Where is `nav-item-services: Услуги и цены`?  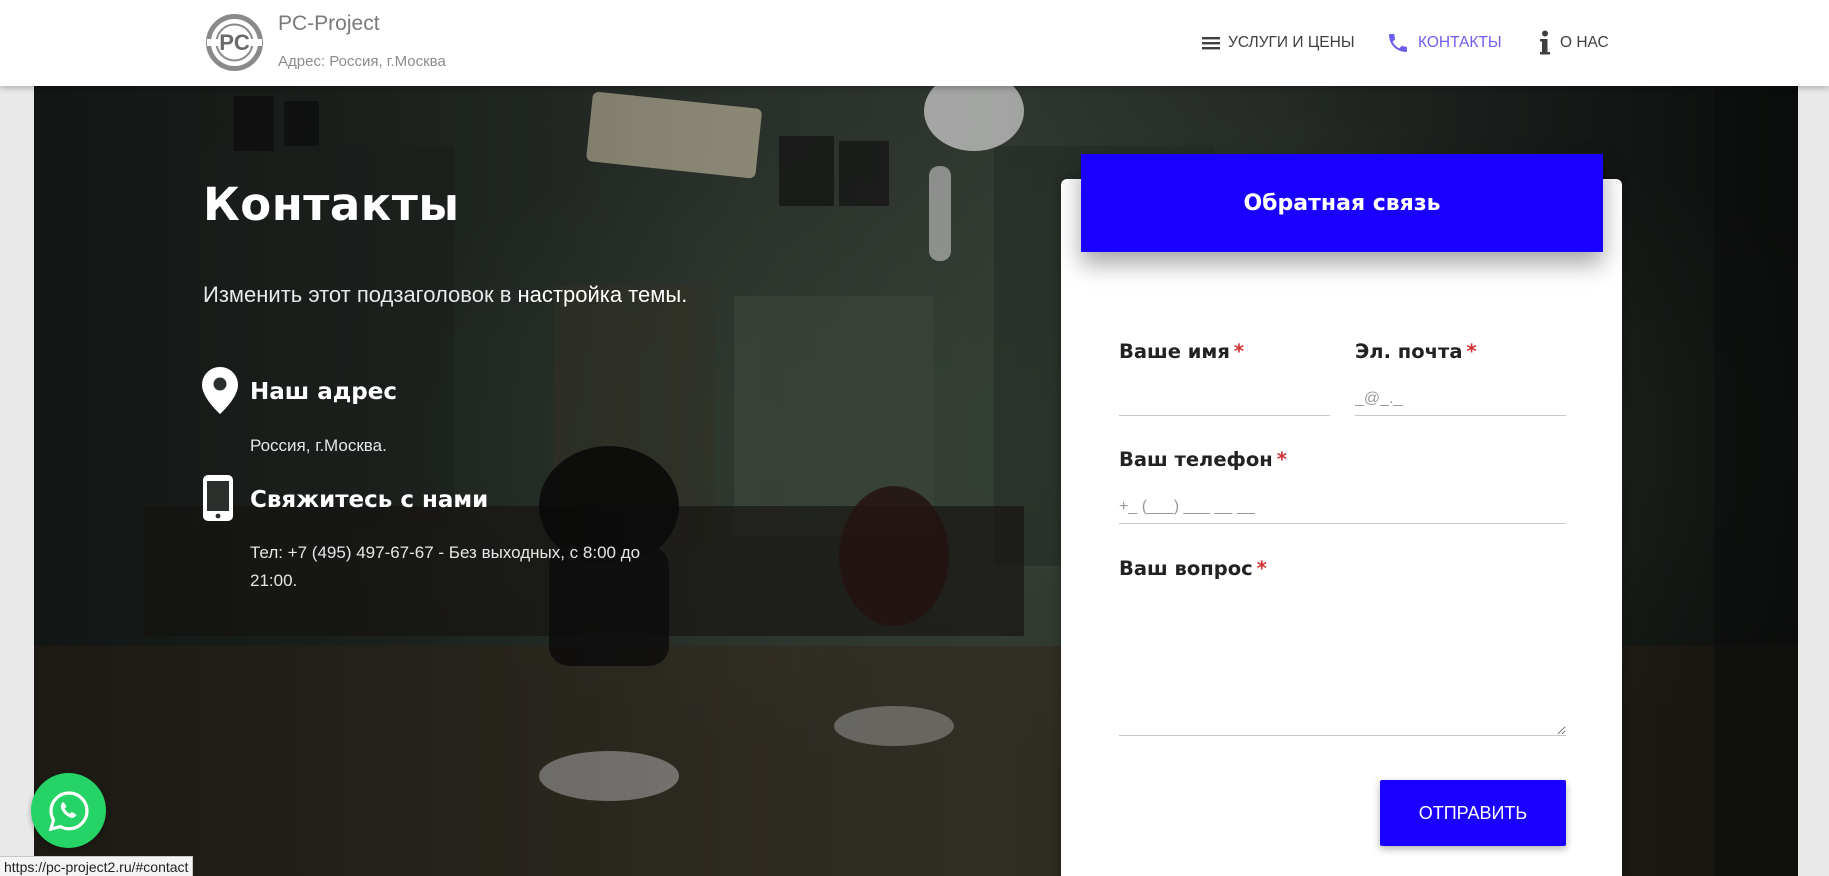
nav-item-services: Услуги и цены is located at coordinates (1278, 43).